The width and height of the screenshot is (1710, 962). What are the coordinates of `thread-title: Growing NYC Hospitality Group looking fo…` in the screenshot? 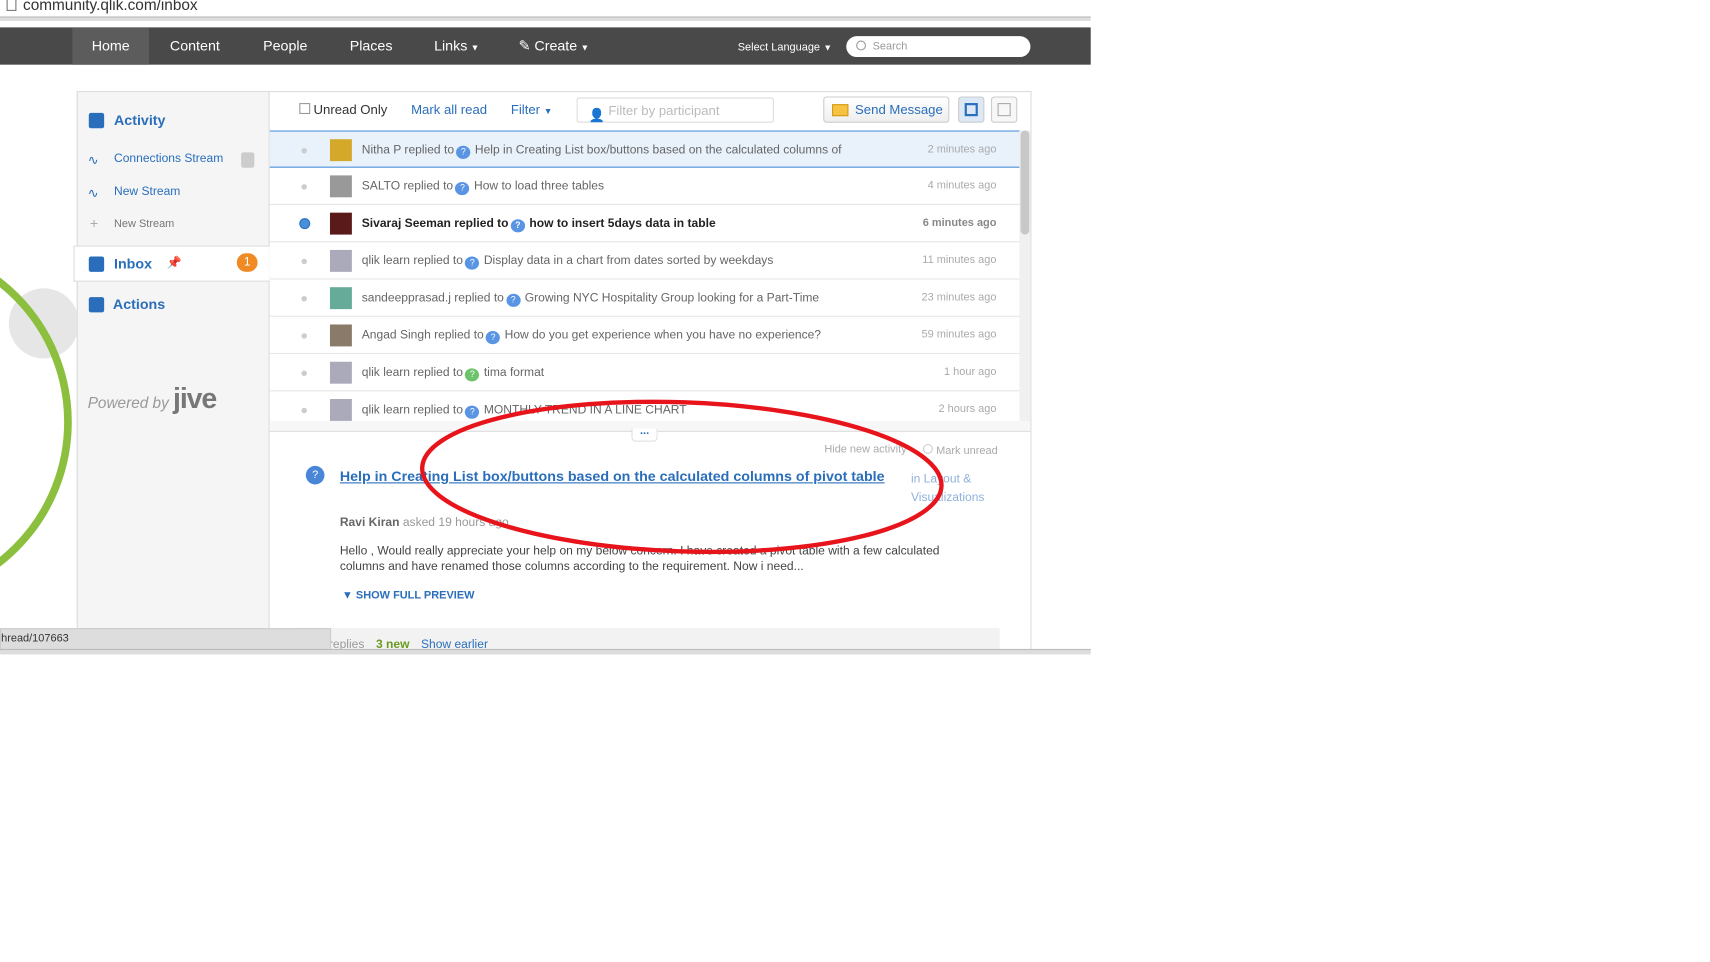 It's located at (672, 298).